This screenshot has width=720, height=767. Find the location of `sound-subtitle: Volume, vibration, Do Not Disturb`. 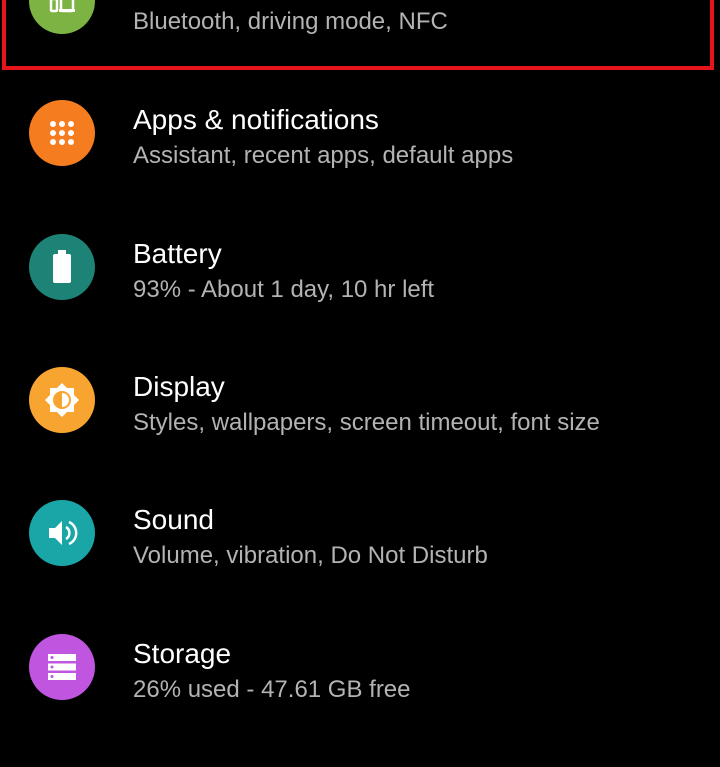

sound-subtitle: Volume, vibration, Do Not Disturb is located at coordinates (310, 555).